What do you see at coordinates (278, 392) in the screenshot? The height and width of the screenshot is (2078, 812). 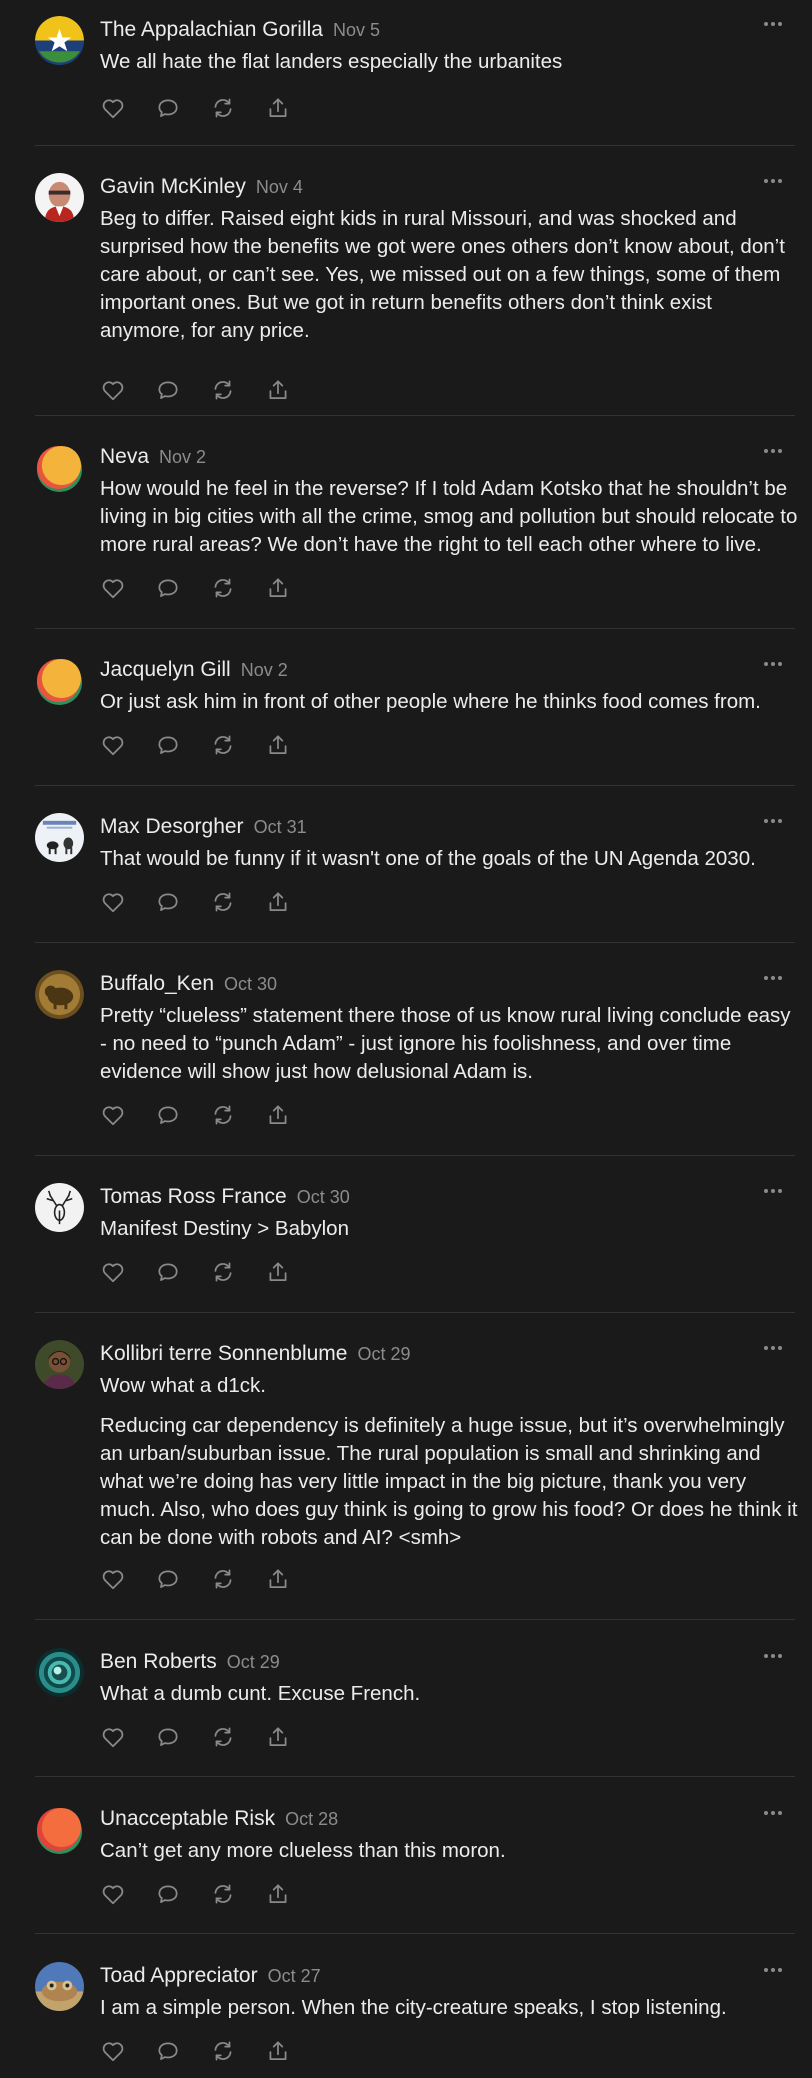 I see `share-icon` at bounding box center [278, 392].